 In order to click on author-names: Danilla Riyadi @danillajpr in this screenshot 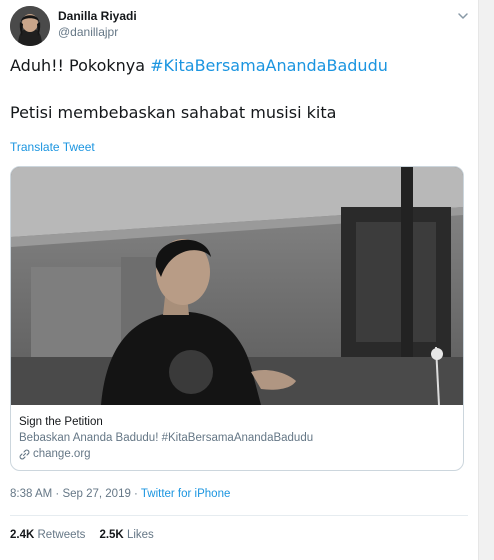, I will do `click(97, 24)`.